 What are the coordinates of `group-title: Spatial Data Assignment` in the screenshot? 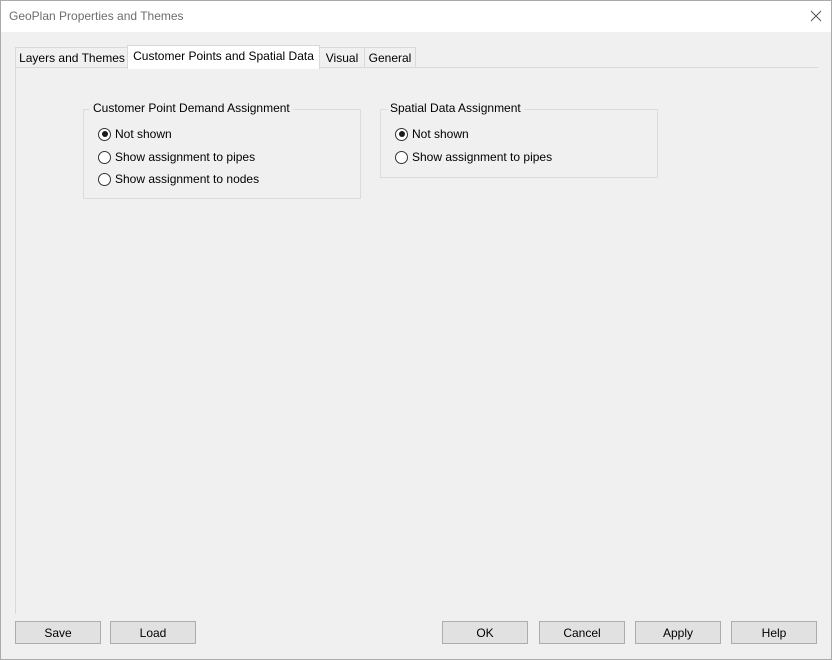 It's located at (455, 108).